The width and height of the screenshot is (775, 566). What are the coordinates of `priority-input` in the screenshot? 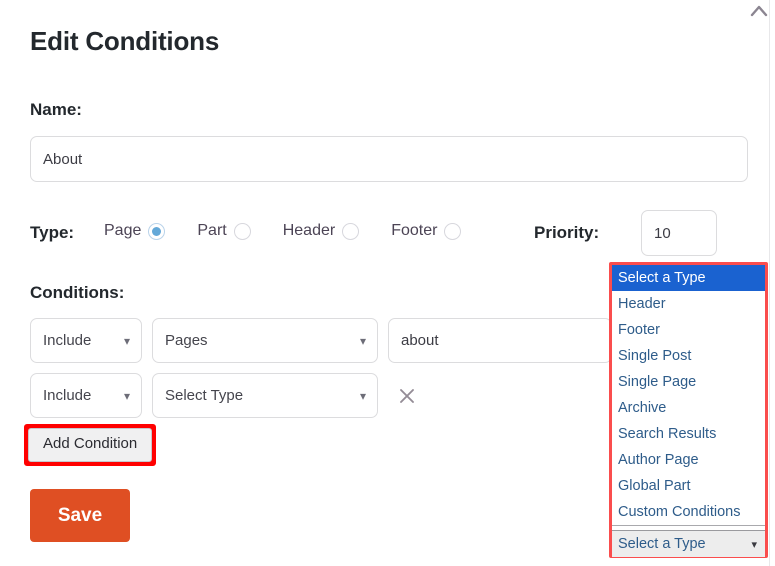 It's located at (679, 233).